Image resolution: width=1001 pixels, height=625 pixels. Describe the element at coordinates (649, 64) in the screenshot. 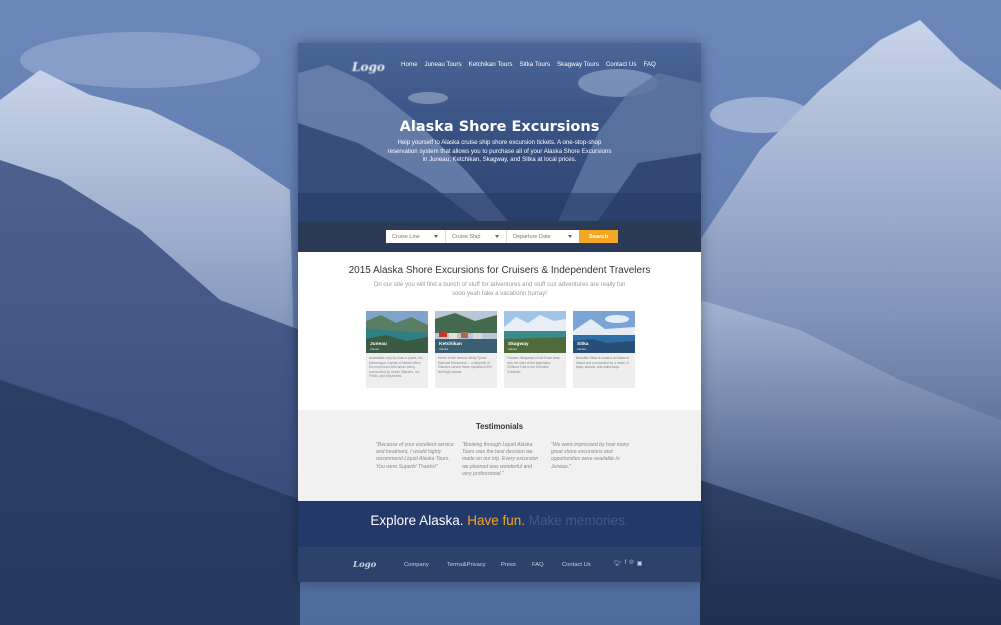

I see `nav-link-faq: FAQ` at that location.